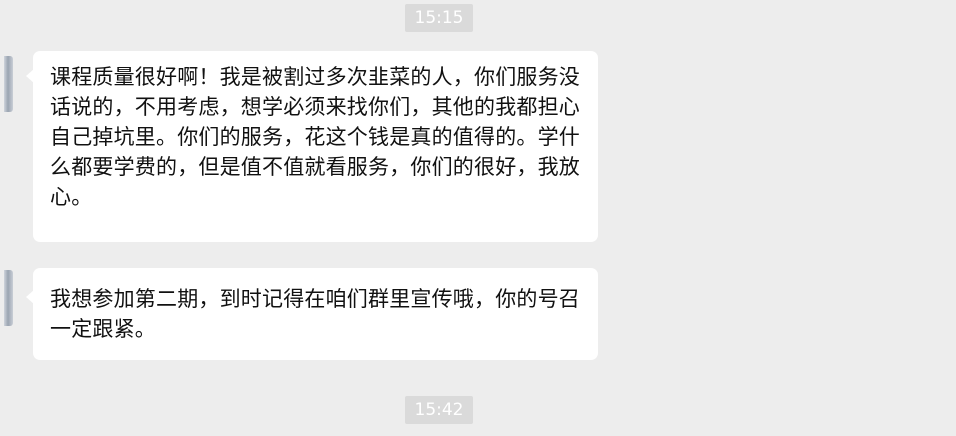 The image size is (956, 436). What do you see at coordinates (439, 18) in the screenshot?
I see `timestamp-top: 15:15` at bounding box center [439, 18].